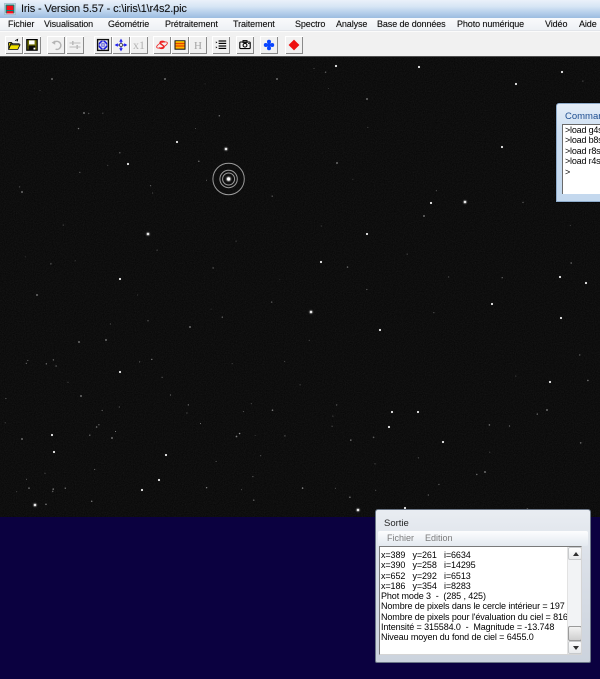 This screenshot has width=600, height=679. Describe the element at coordinates (139, 45) in the screenshot. I see `svg-text: x1` at that location.